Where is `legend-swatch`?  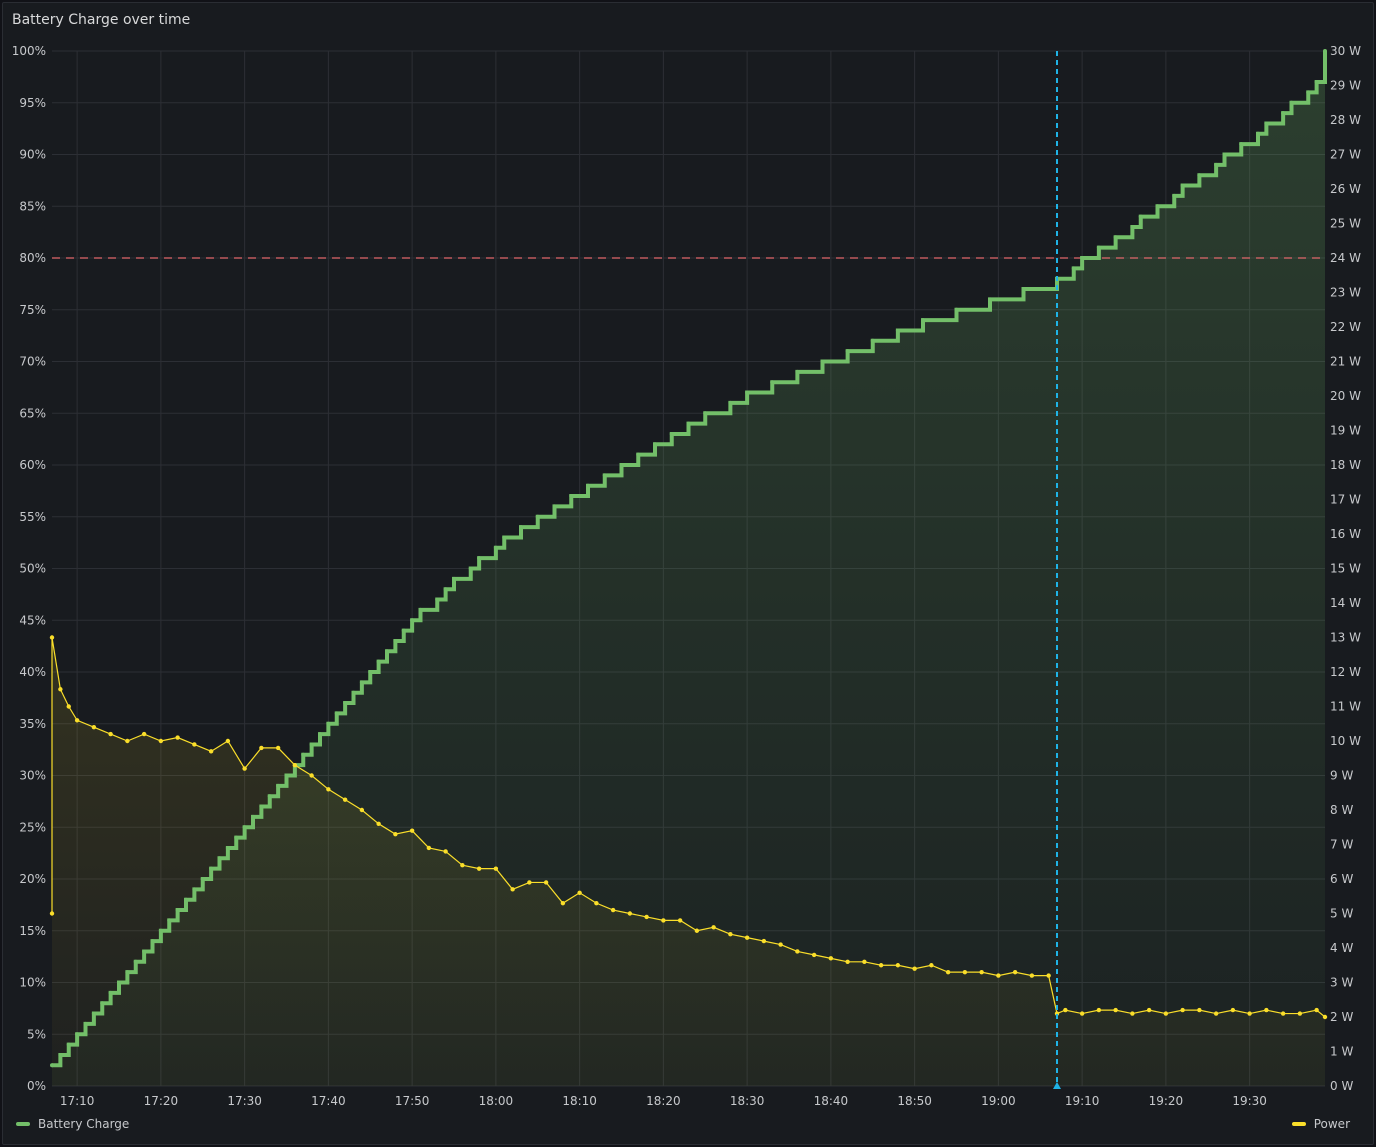
legend-swatch is located at coordinates (1298, 1124).